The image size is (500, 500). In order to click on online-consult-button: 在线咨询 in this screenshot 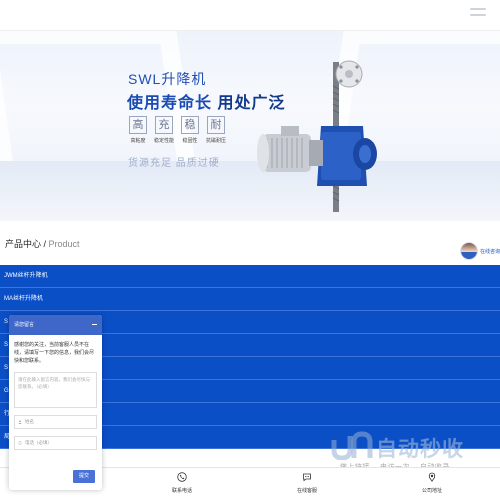, I will do `click(480, 251)`.